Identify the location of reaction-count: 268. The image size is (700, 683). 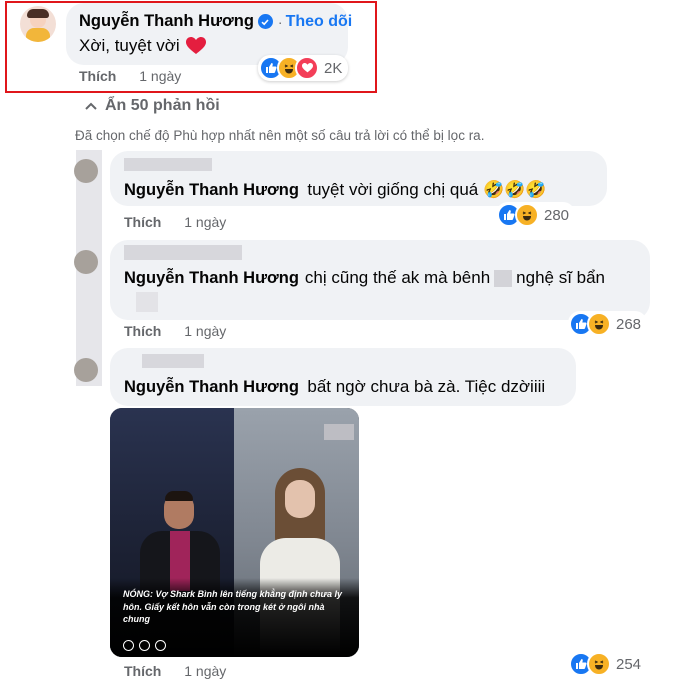
(629, 324).